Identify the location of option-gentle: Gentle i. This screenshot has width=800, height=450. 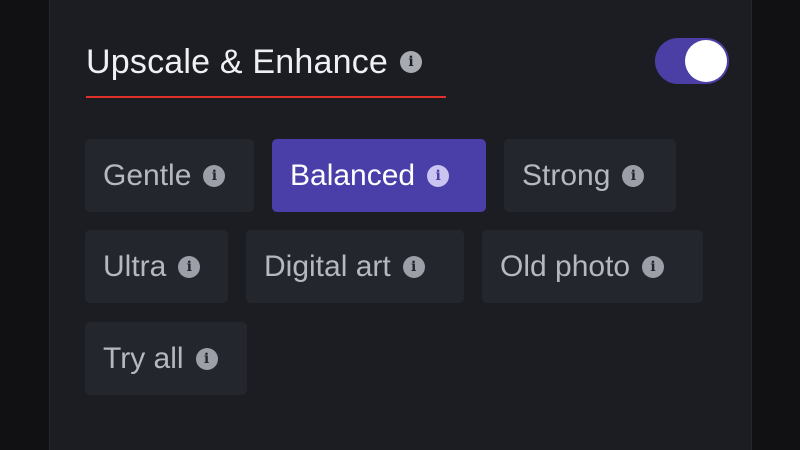
(169, 175).